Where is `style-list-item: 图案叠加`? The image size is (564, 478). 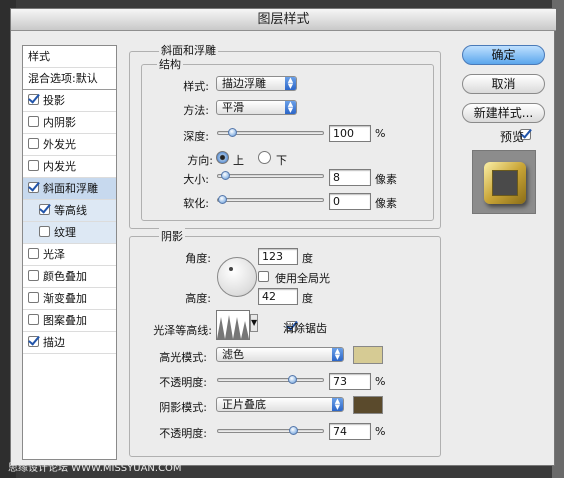
style-list-item: 图案叠加 is located at coordinates (69, 321).